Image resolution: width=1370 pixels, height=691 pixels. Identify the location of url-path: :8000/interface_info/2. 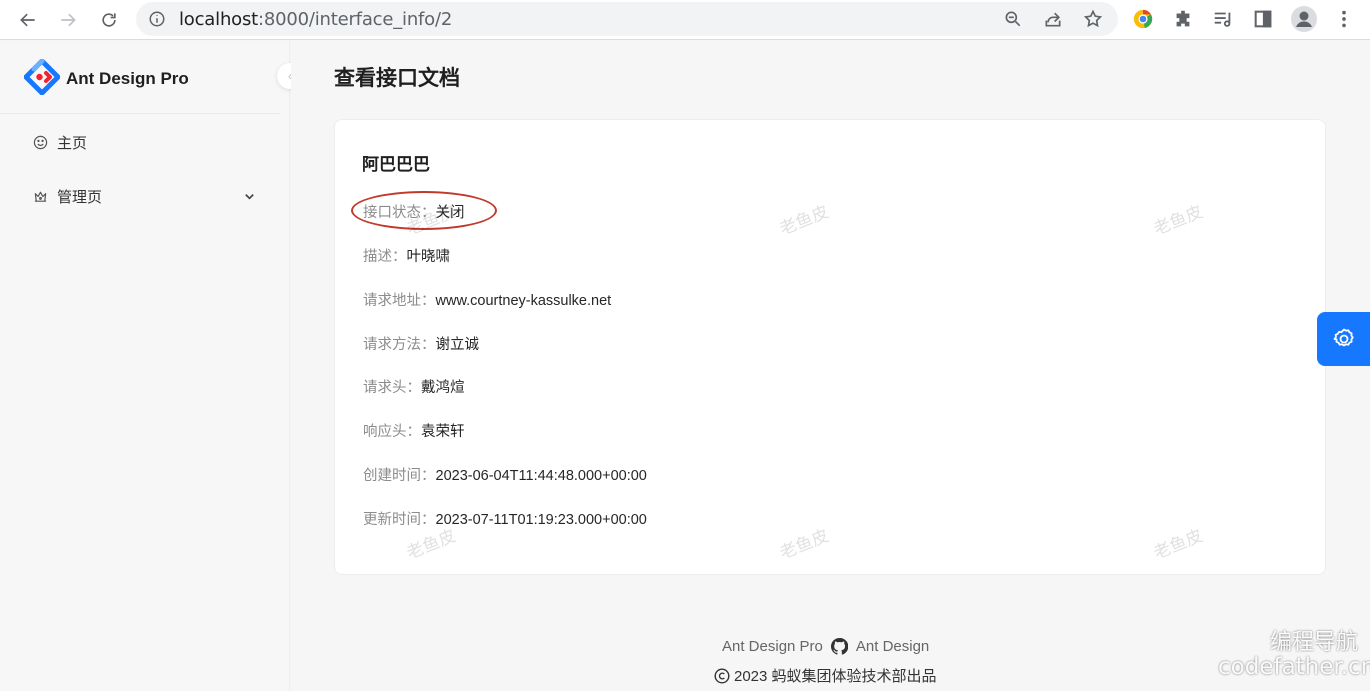
(355, 19).